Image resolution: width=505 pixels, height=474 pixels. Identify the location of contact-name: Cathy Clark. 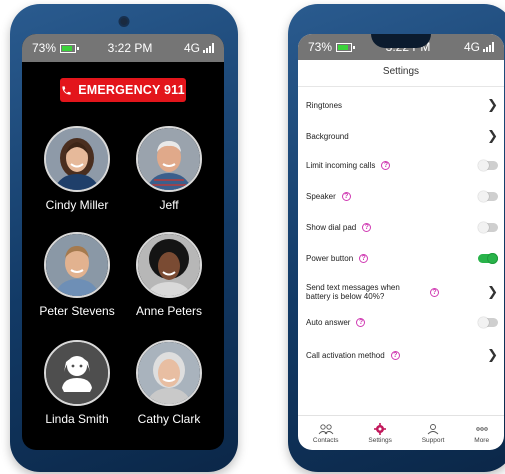
(169, 419).